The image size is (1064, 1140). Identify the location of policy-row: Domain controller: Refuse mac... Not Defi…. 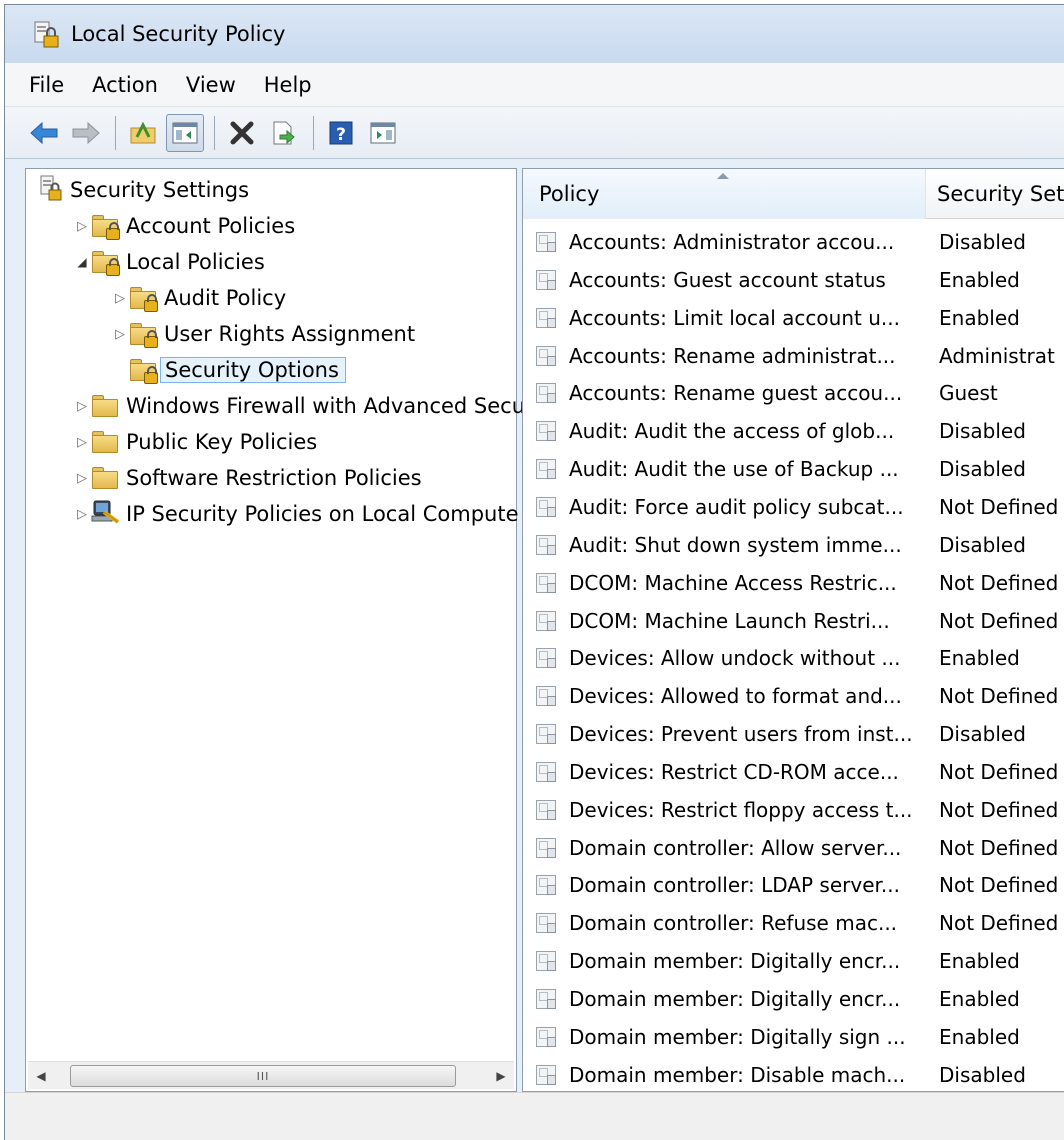
(793, 923).